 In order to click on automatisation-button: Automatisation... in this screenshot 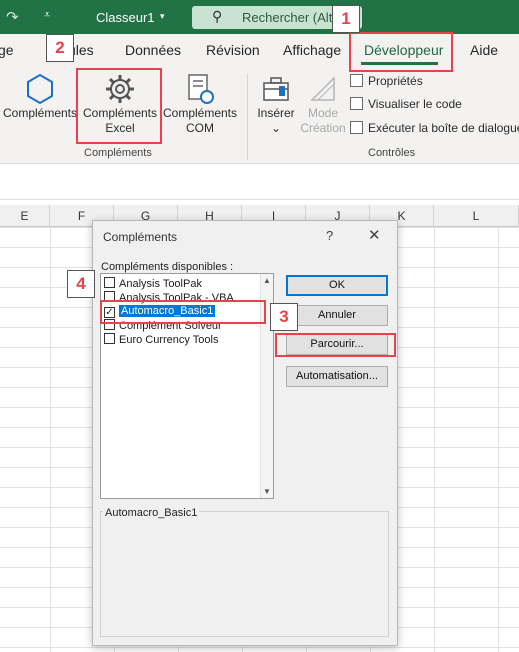, I will do `click(337, 376)`.